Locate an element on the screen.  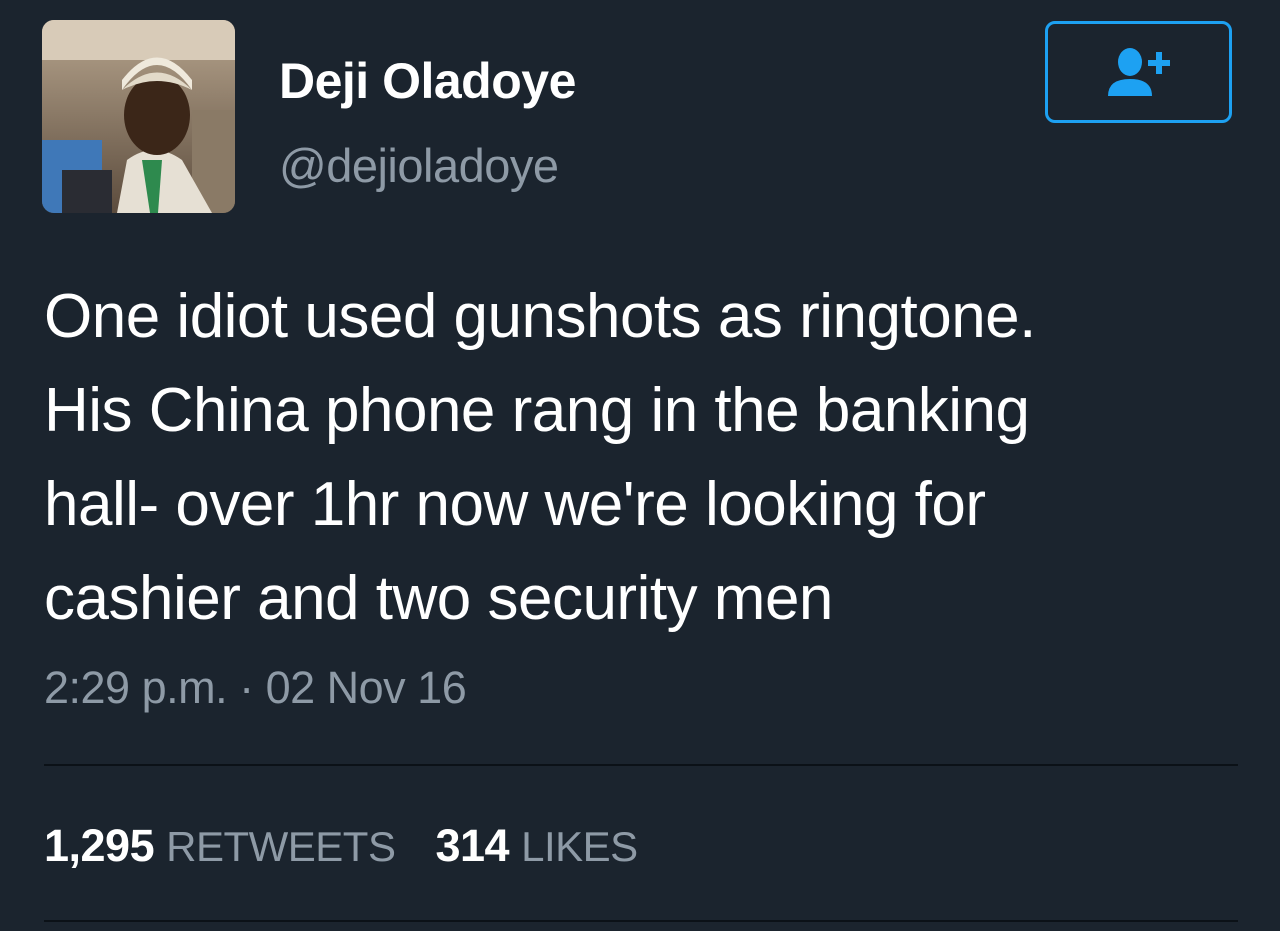
tweet-text-line: hall- over 1hr now we're looking for is located at coordinates (515, 504).